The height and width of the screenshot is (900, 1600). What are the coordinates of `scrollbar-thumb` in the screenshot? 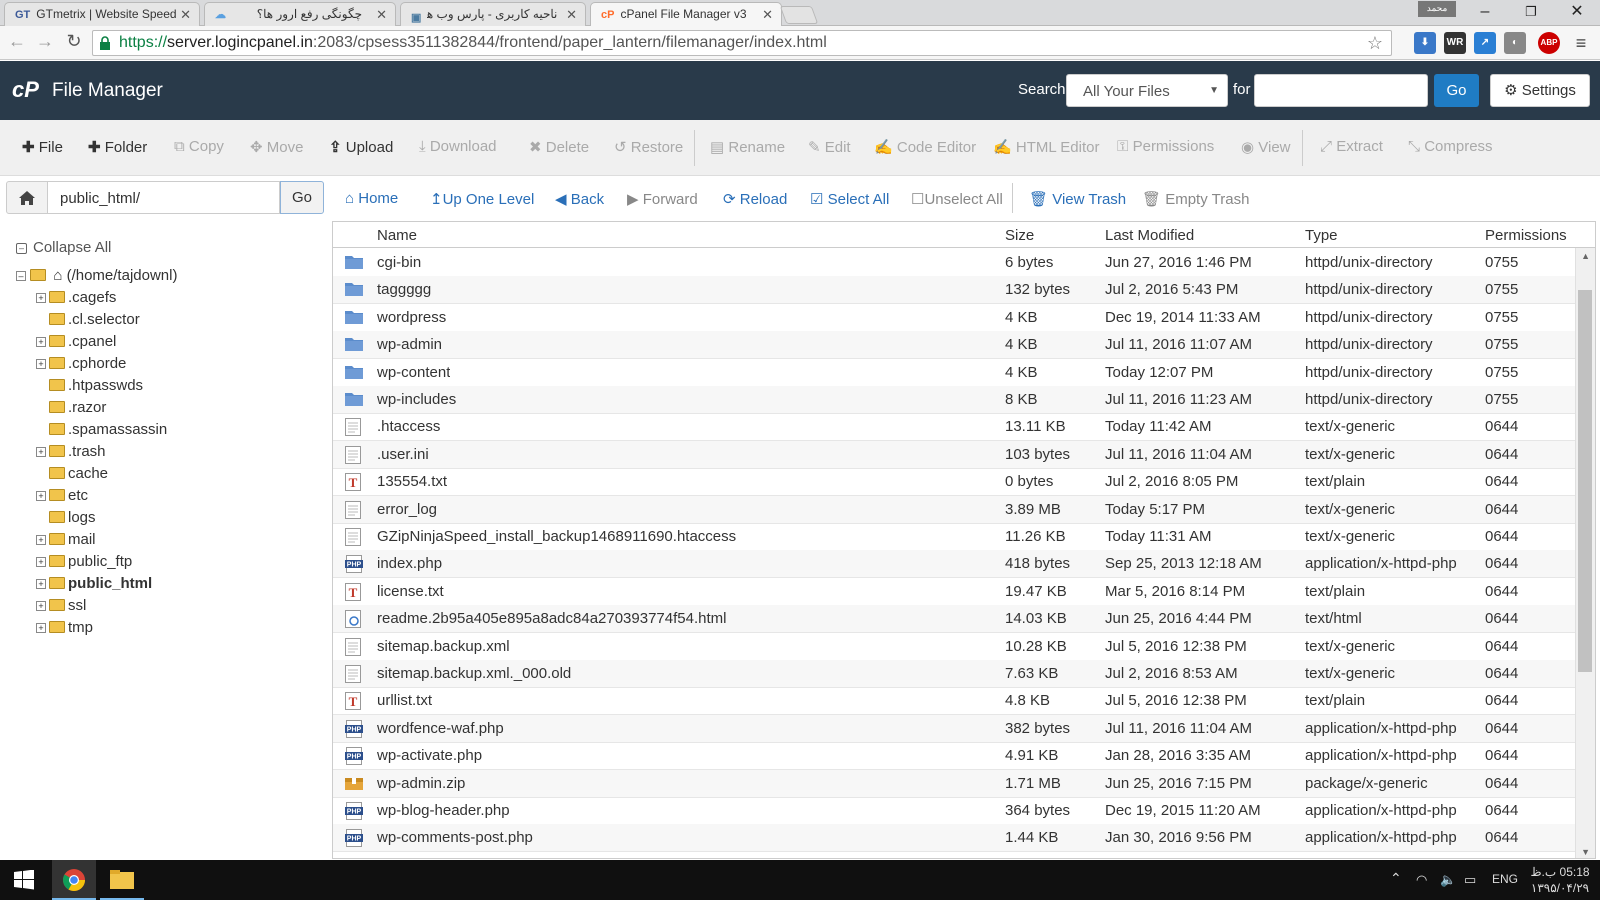 It's located at (1585, 481).